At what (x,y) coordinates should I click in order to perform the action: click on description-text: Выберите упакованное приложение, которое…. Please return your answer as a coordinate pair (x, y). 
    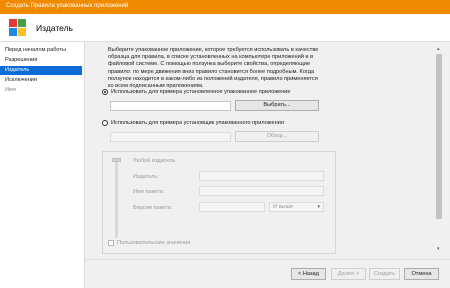
    Looking at the image, I should click on (213, 68).